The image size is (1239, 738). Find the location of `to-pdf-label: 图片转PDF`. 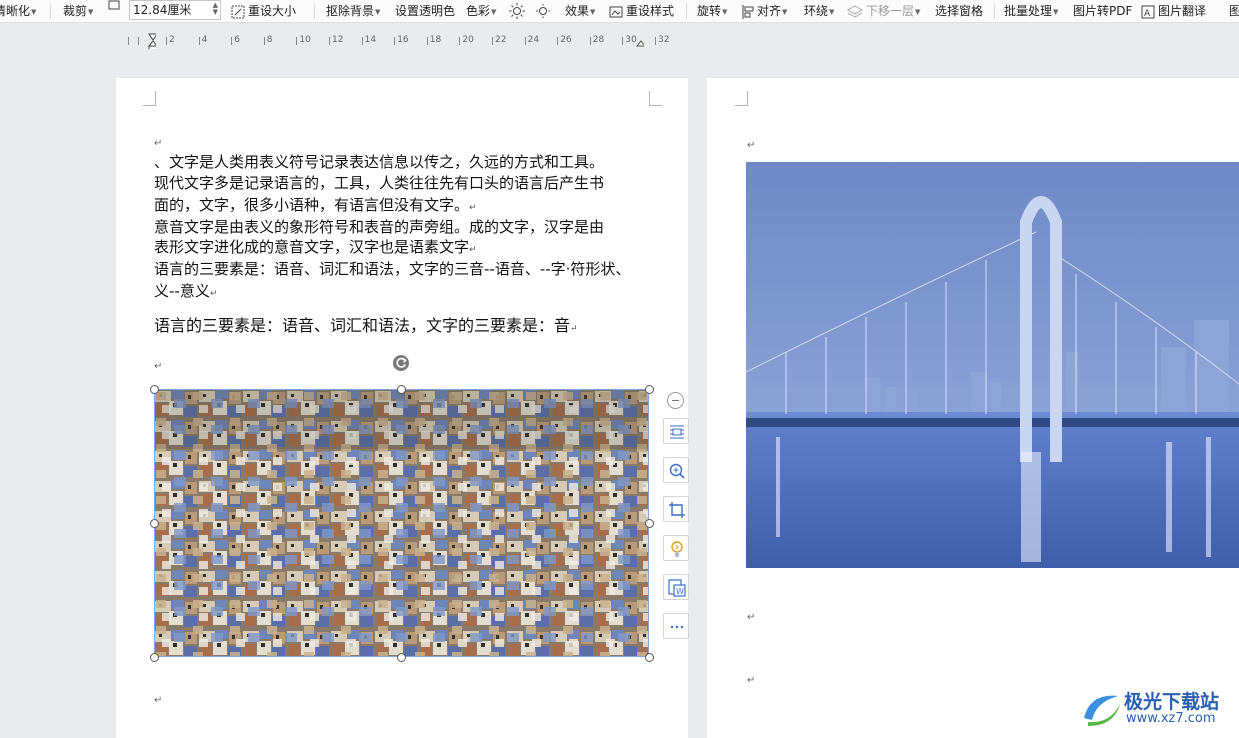

to-pdf-label: 图片转PDF is located at coordinates (1103, 11).